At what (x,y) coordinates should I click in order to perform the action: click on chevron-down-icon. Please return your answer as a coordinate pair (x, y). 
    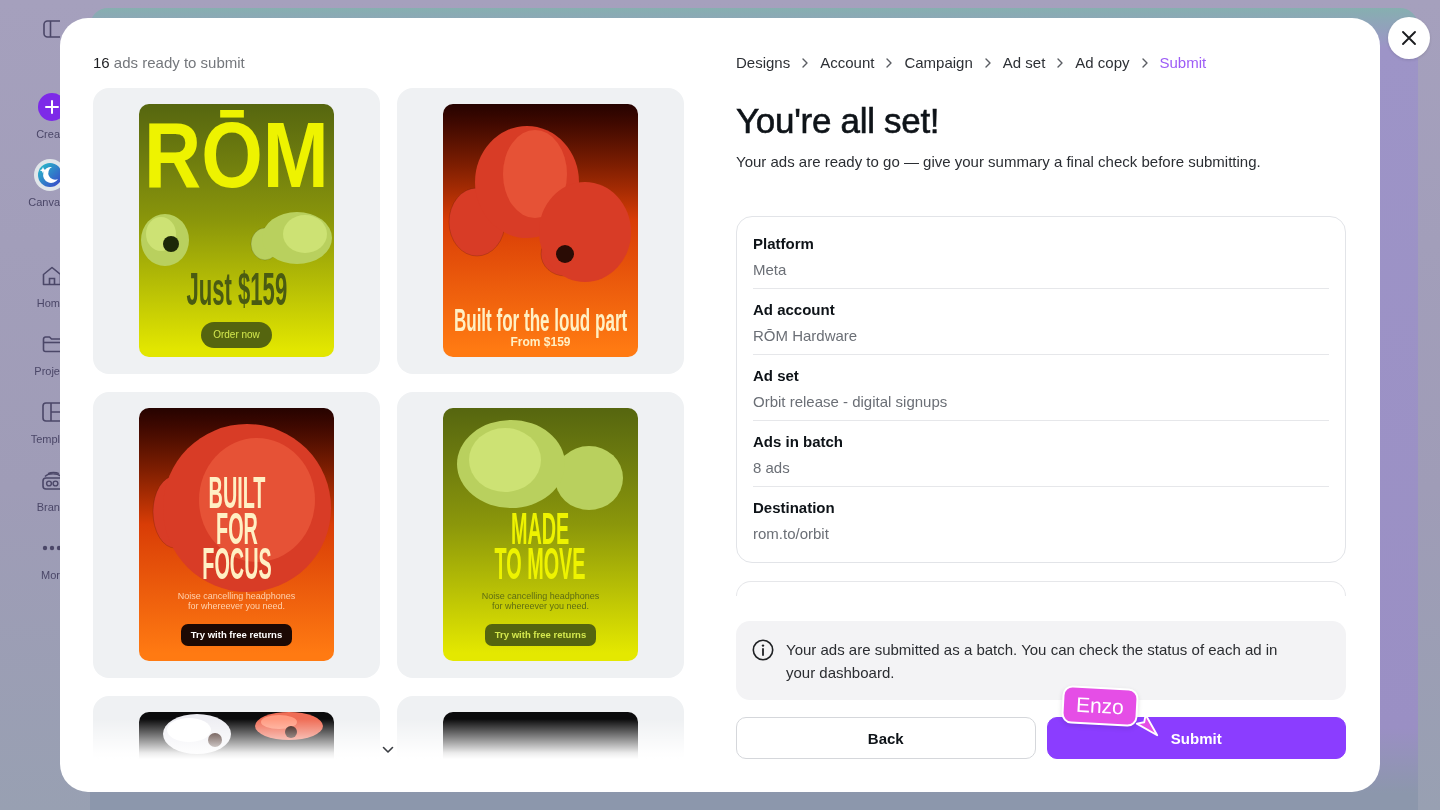
    Looking at the image, I should click on (388, 750).